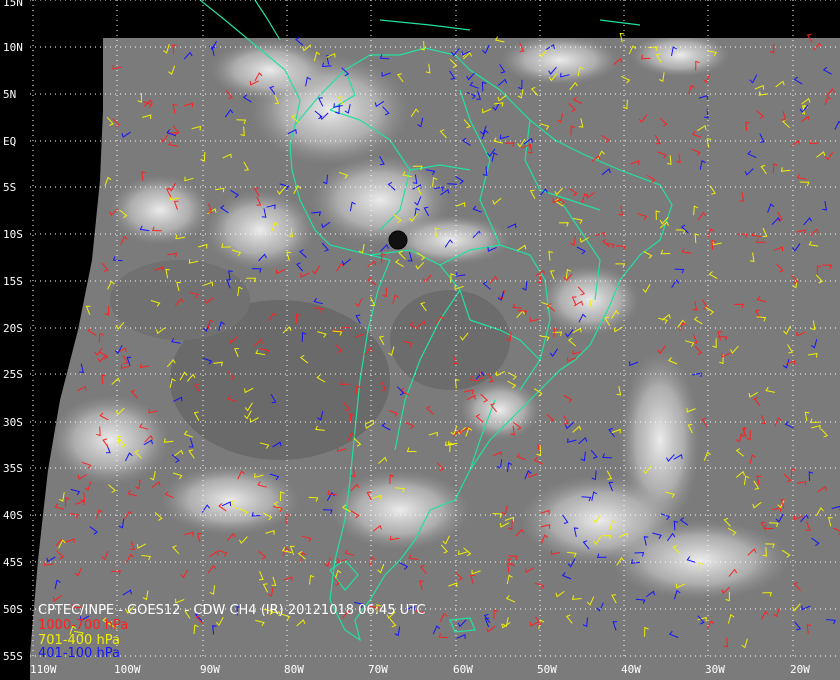  What do you see at coordinates (398, 240) in the screenshot?
I see `station-marker` at bounding box center [398, 240].